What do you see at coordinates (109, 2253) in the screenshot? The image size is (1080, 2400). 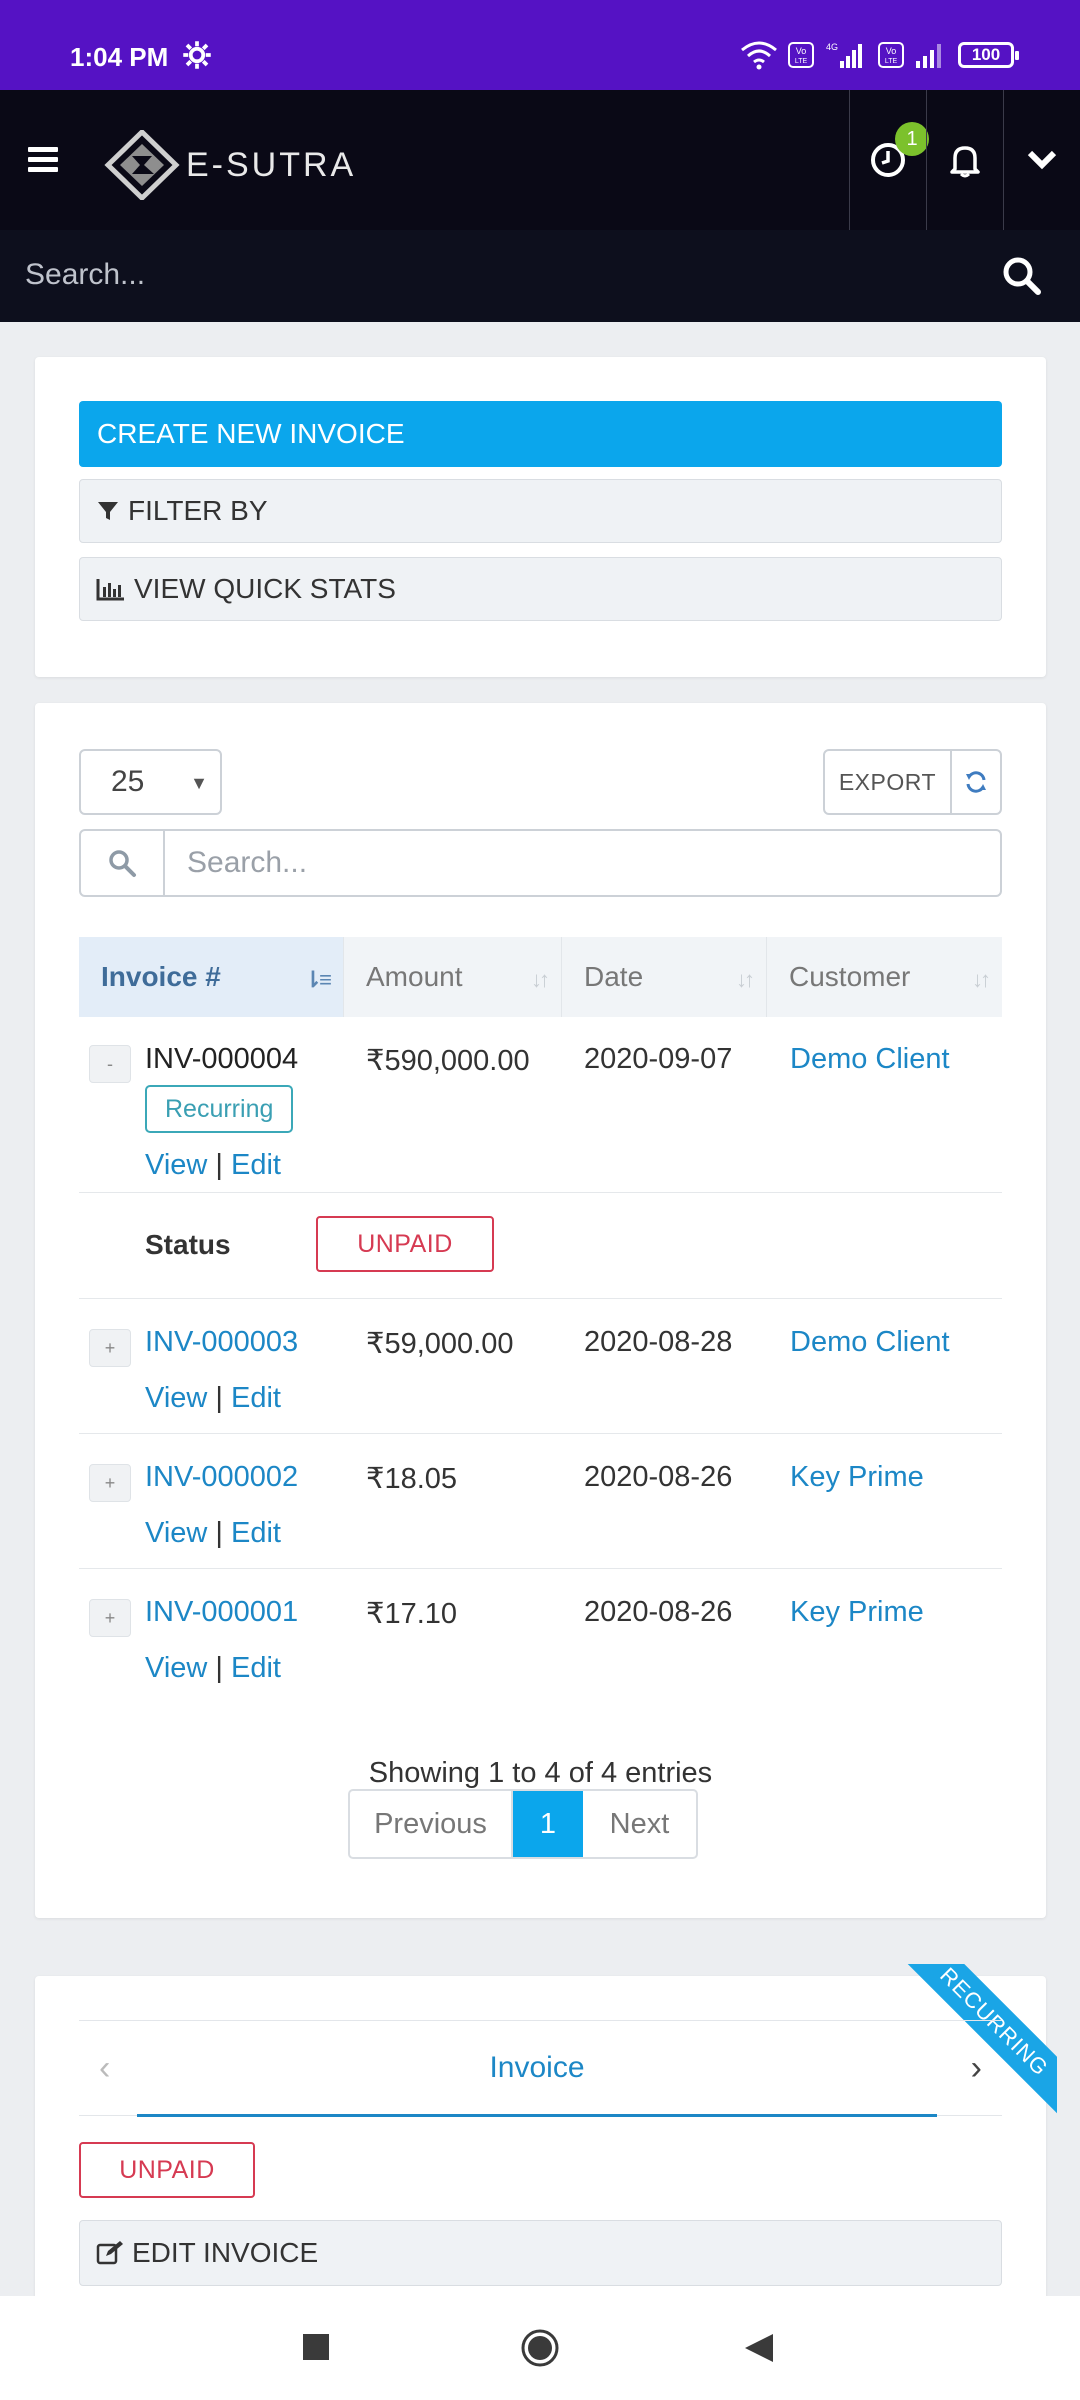 I see `edit-icon` at bounding box center [109, 2253].